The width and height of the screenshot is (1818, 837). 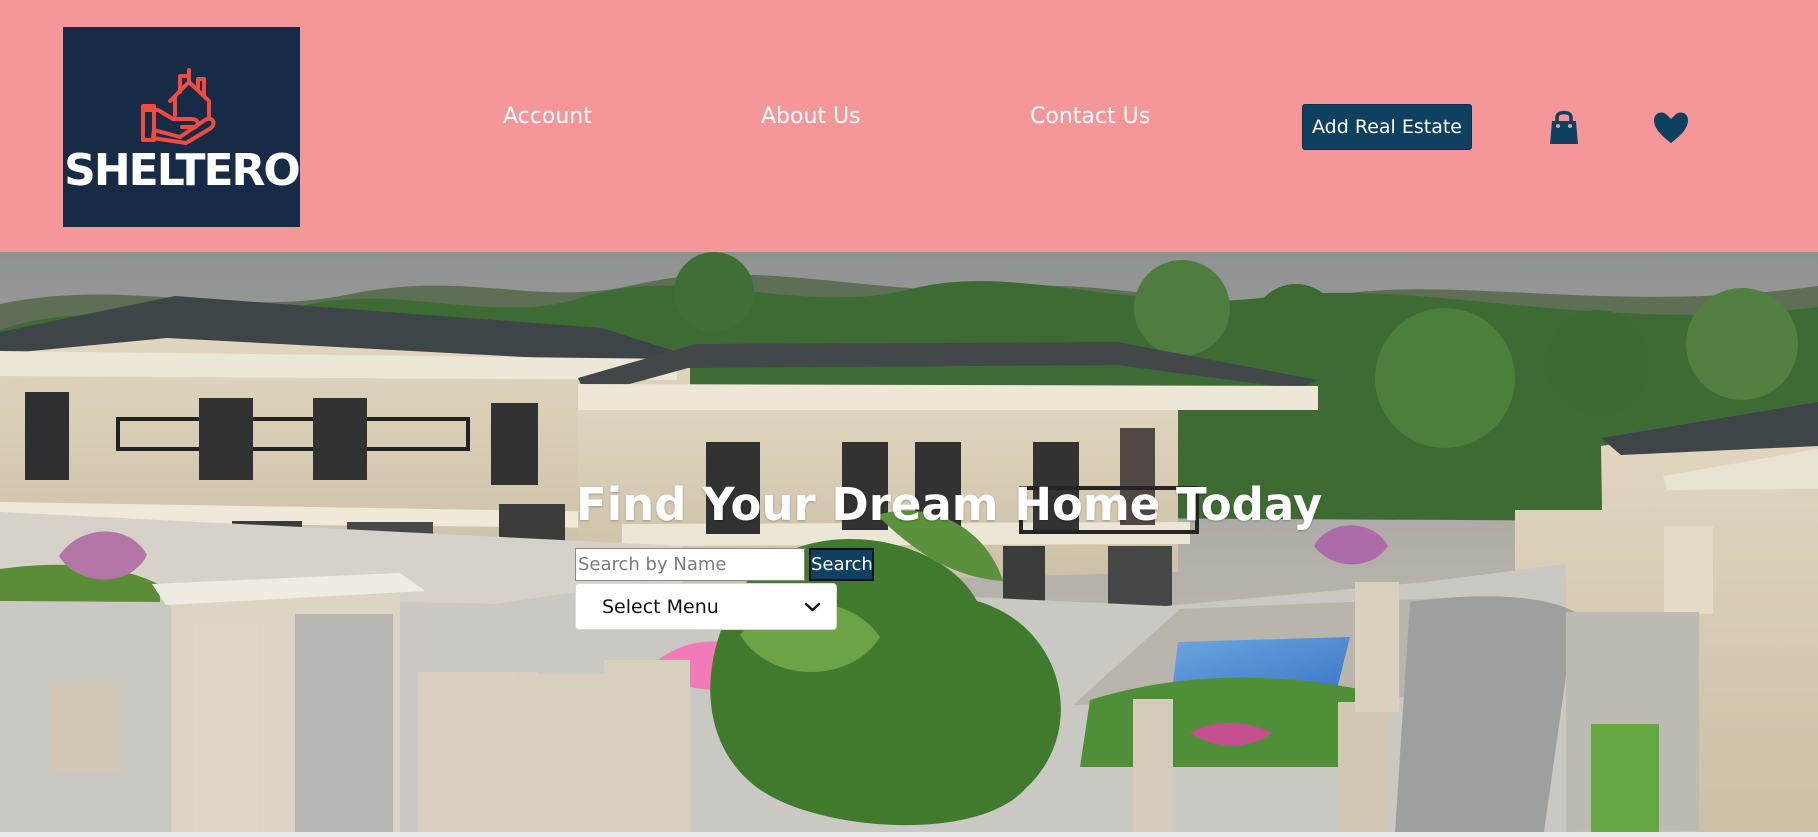 I want to click on nav-about-us: About Us, so click(x=811, y=117).